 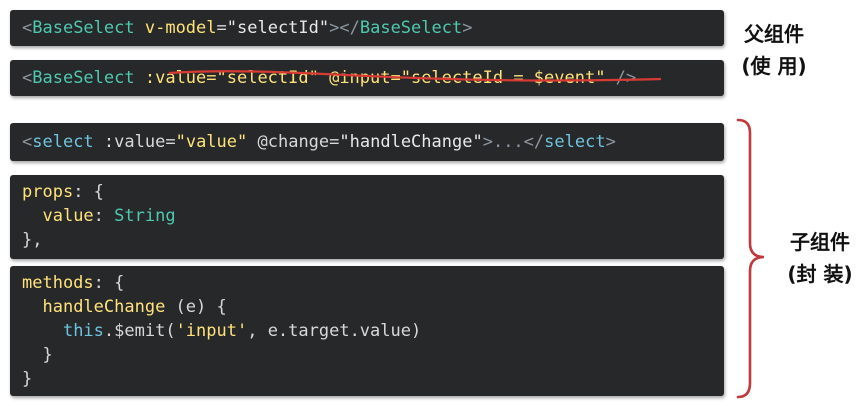 What do you see at coordinates (68, 216) in the screenshot?
I see `value-key: value` at bounding box center [68, 216].